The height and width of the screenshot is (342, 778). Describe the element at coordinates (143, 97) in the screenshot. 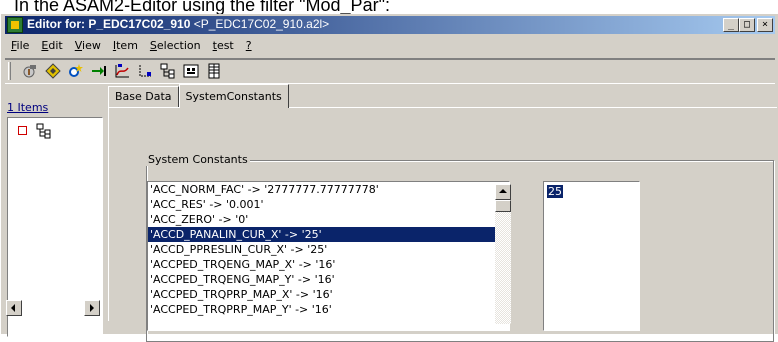

I see `tab-base-data: Base Data` at that location.